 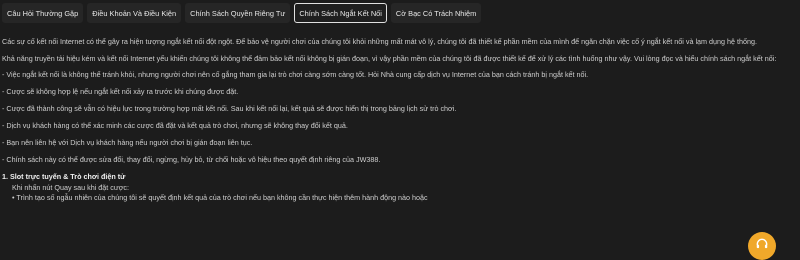 What do you see at coordinates (238, 13) in the screenshot?
I see `tab-privacy-policy: Chính Sách Quyền Riêng Tư` at bounding box center [238, 13].